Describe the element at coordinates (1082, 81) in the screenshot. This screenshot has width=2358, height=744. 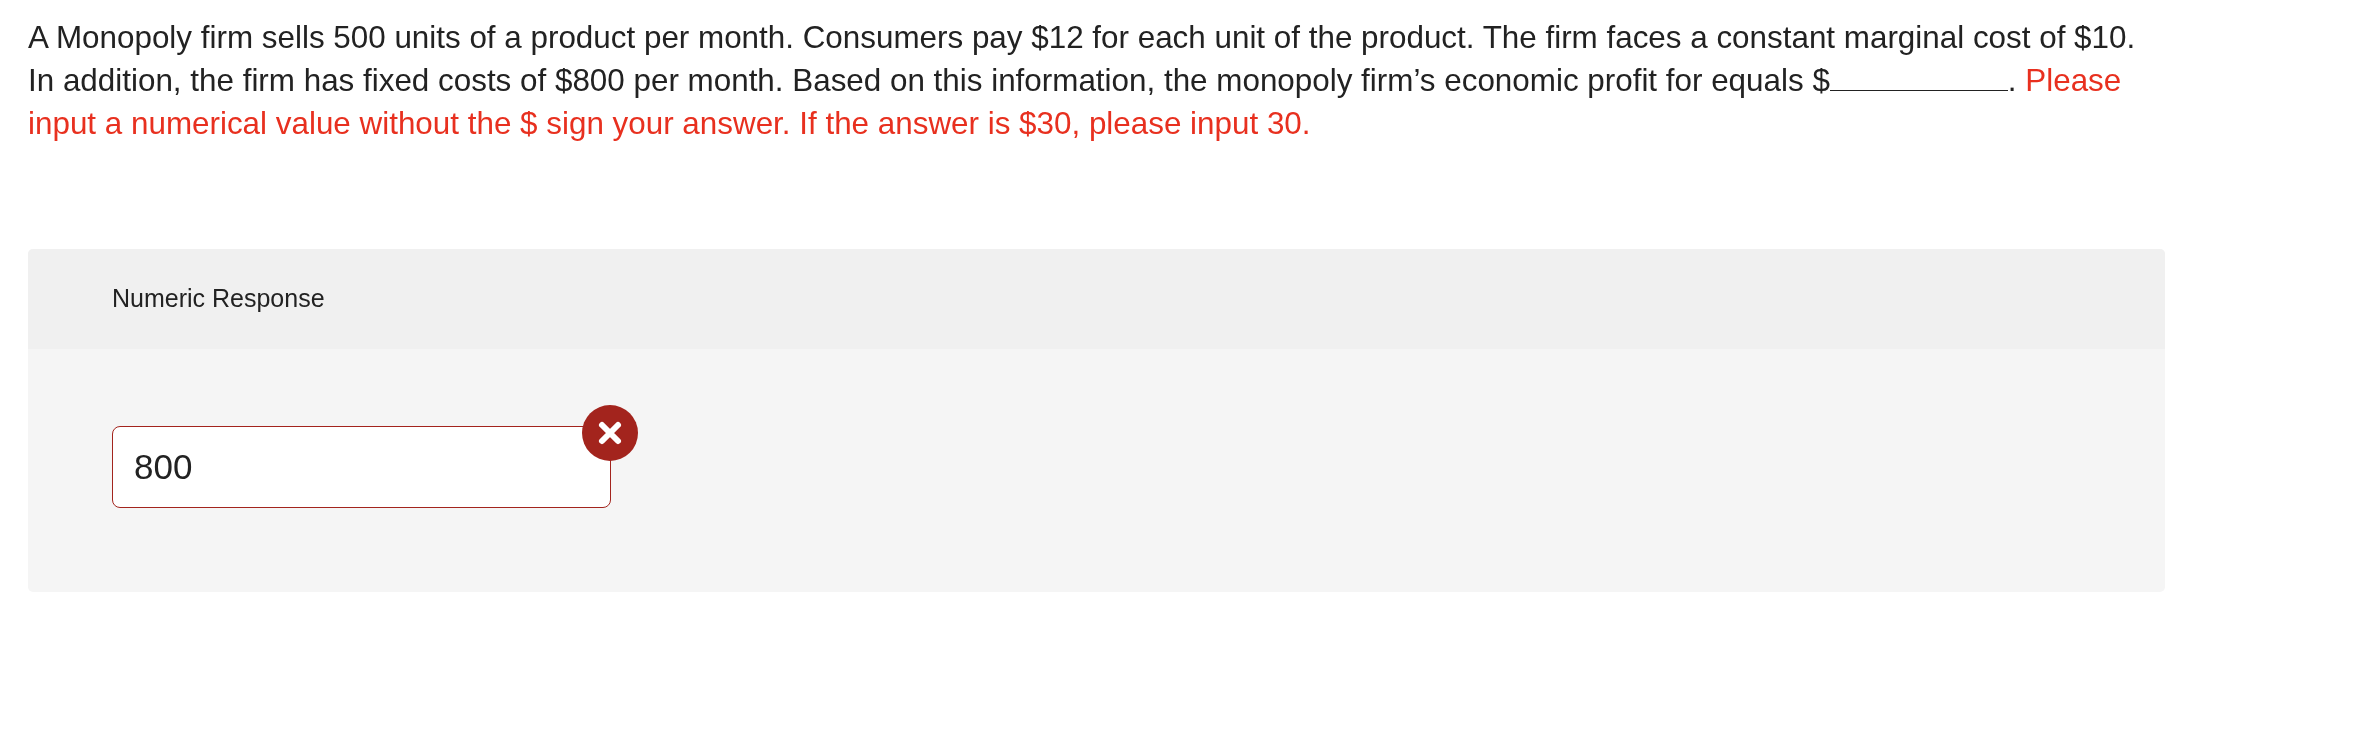
I see `question-text: A Monopoly firm sells 500 units of a product per month. Consumers pay $12 for each unit of the product. The firm faces a constant marginal cost of $10. In addition, the firm has fixed costs of $800 per month. Based on this information, the monopoly firm’s economic profit for equals $ . Please input a numerical value without the $ sign your answer. If the answer is $30, please input 30.` at that location.